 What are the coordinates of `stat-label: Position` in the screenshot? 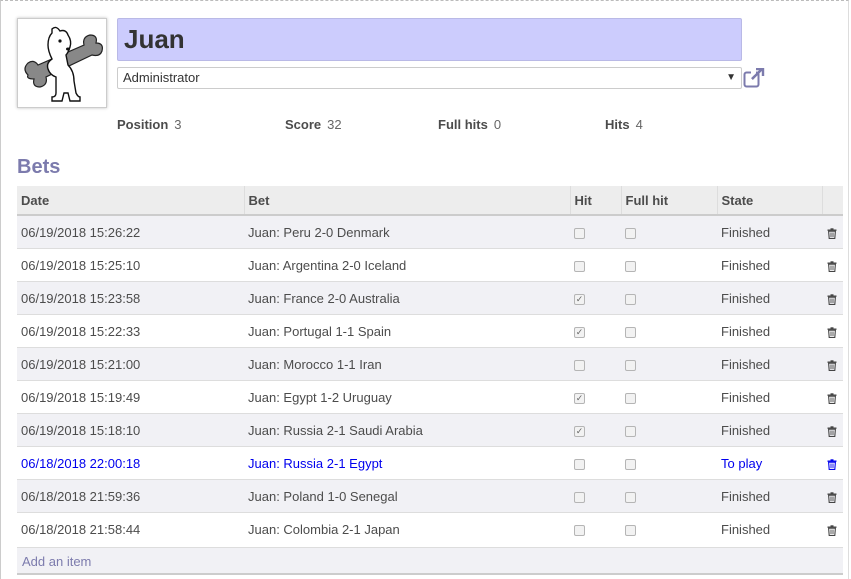 It's located at (143, 124).